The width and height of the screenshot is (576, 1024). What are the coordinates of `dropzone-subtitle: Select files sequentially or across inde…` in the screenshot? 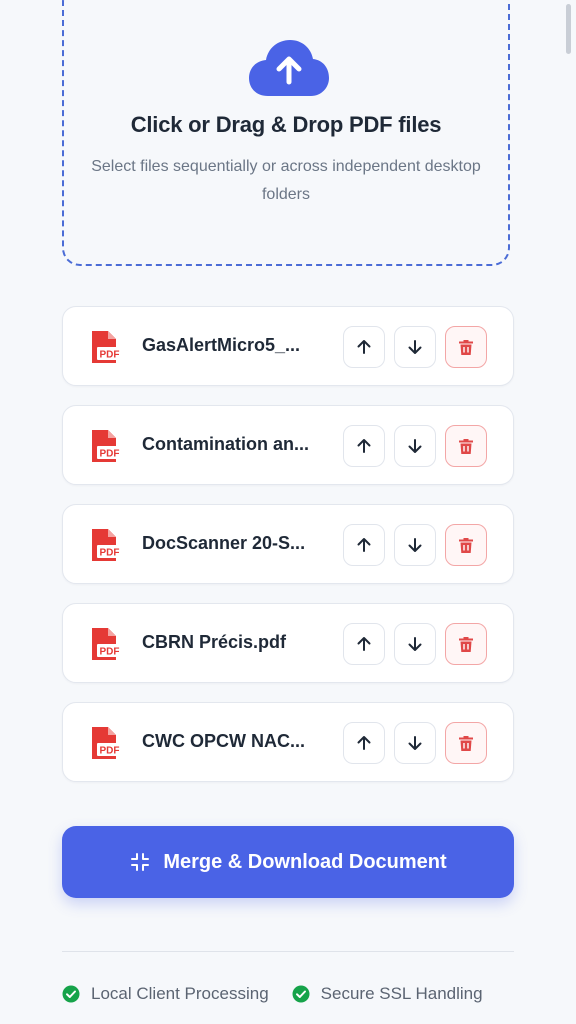 It's located at (286, 180).